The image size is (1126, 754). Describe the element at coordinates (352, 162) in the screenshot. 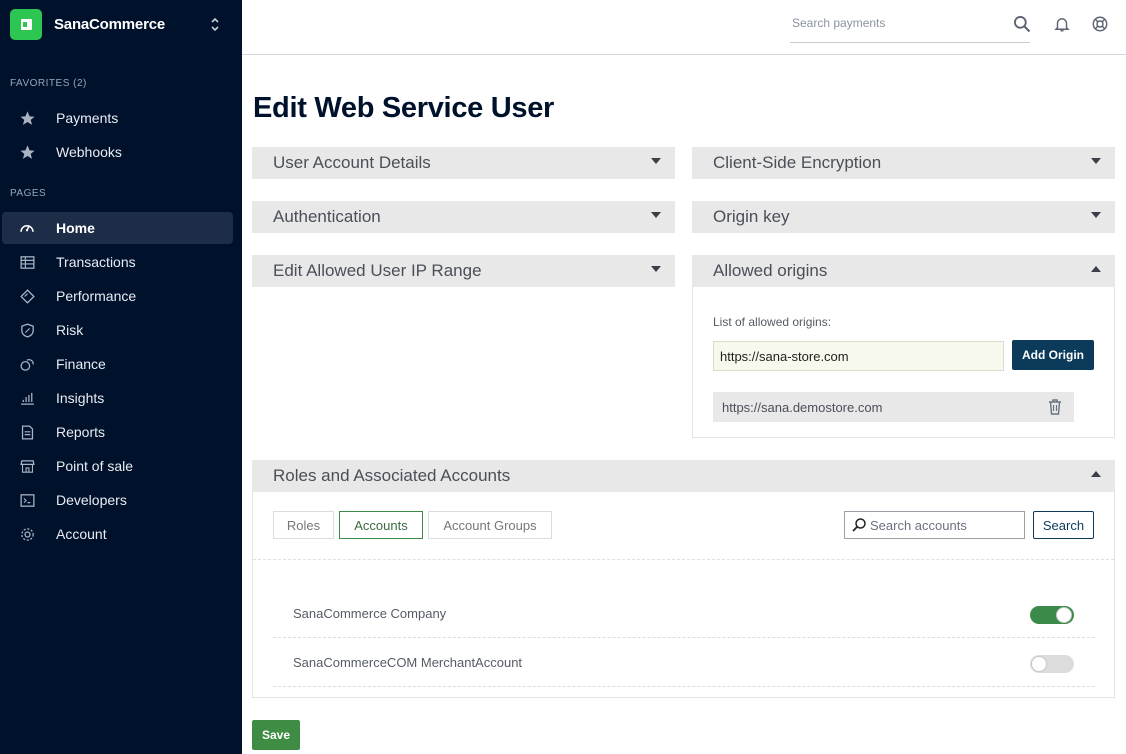

I see `panel-title: User Account Details` at that location.